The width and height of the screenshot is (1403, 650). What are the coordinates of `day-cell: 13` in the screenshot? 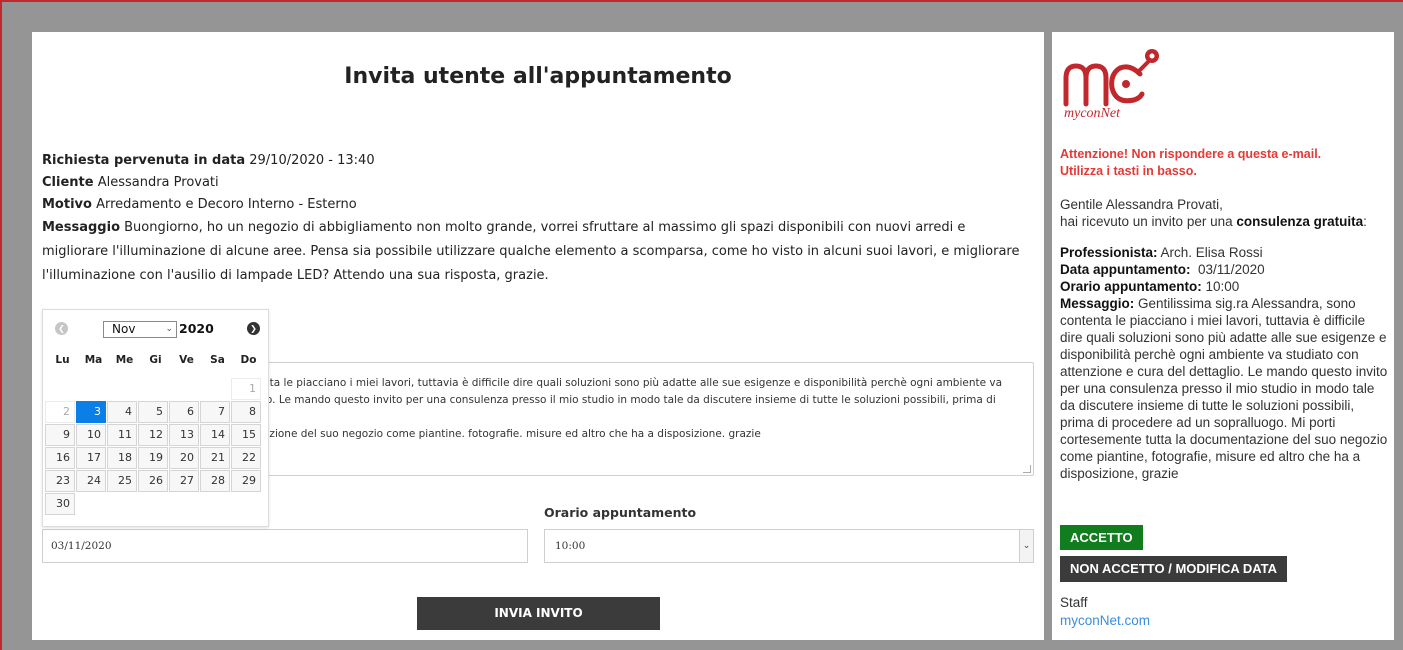 It's located at (184, 435).